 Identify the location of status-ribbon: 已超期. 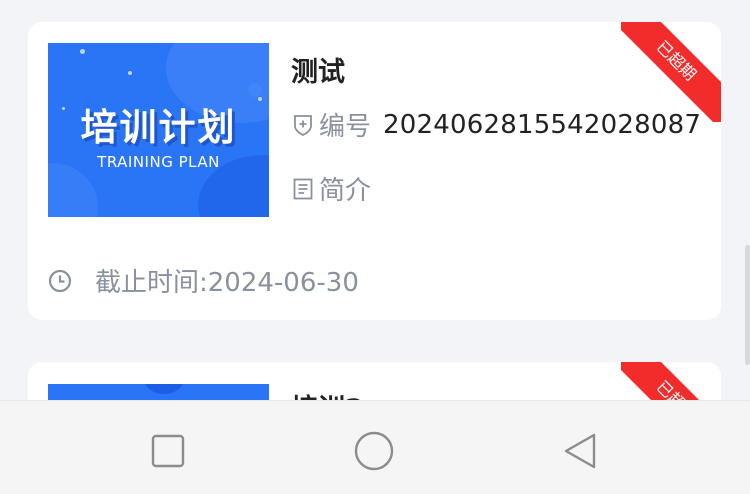
(671, 72).